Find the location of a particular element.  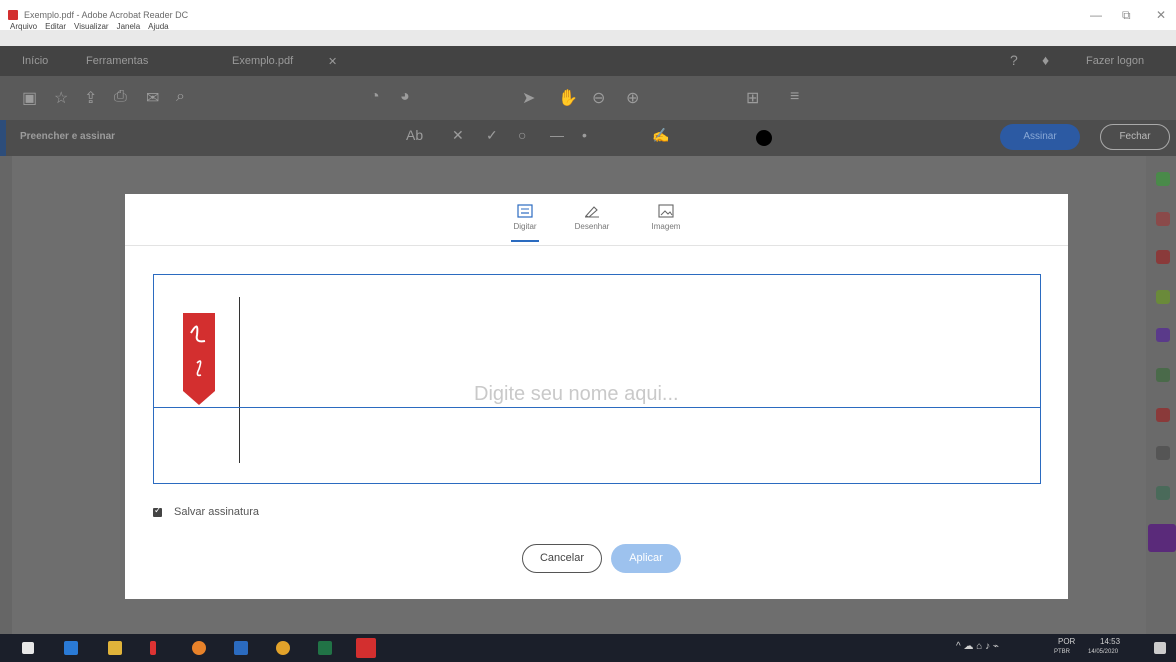

hand-tool-icon: ✋ is located at coordinates (568, 98).